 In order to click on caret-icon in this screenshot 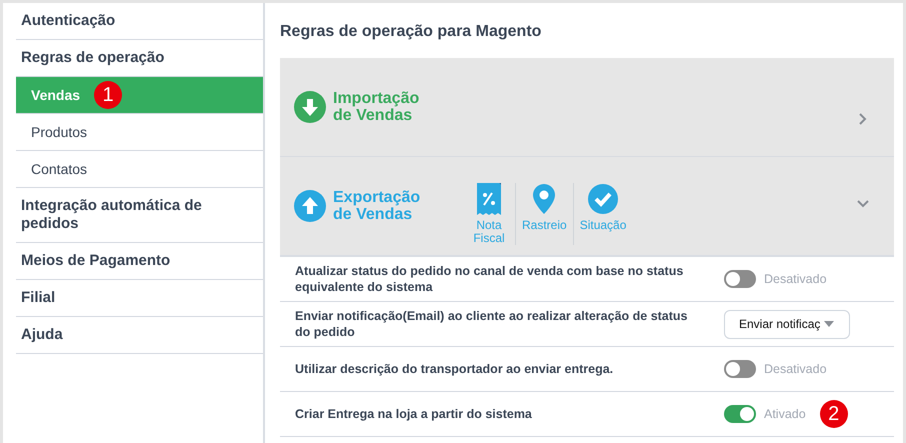, I will do `click(829, 324)`.